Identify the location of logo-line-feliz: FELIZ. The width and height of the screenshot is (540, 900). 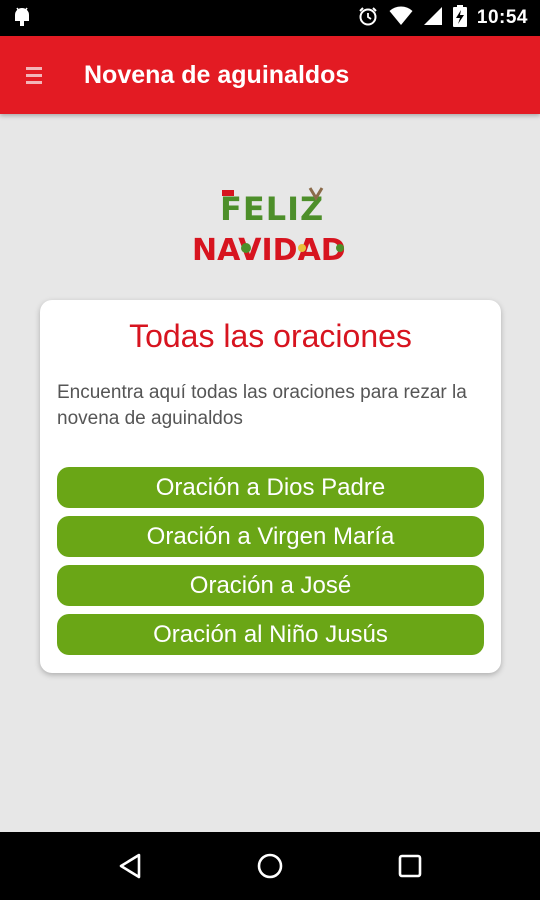
(272, 209).